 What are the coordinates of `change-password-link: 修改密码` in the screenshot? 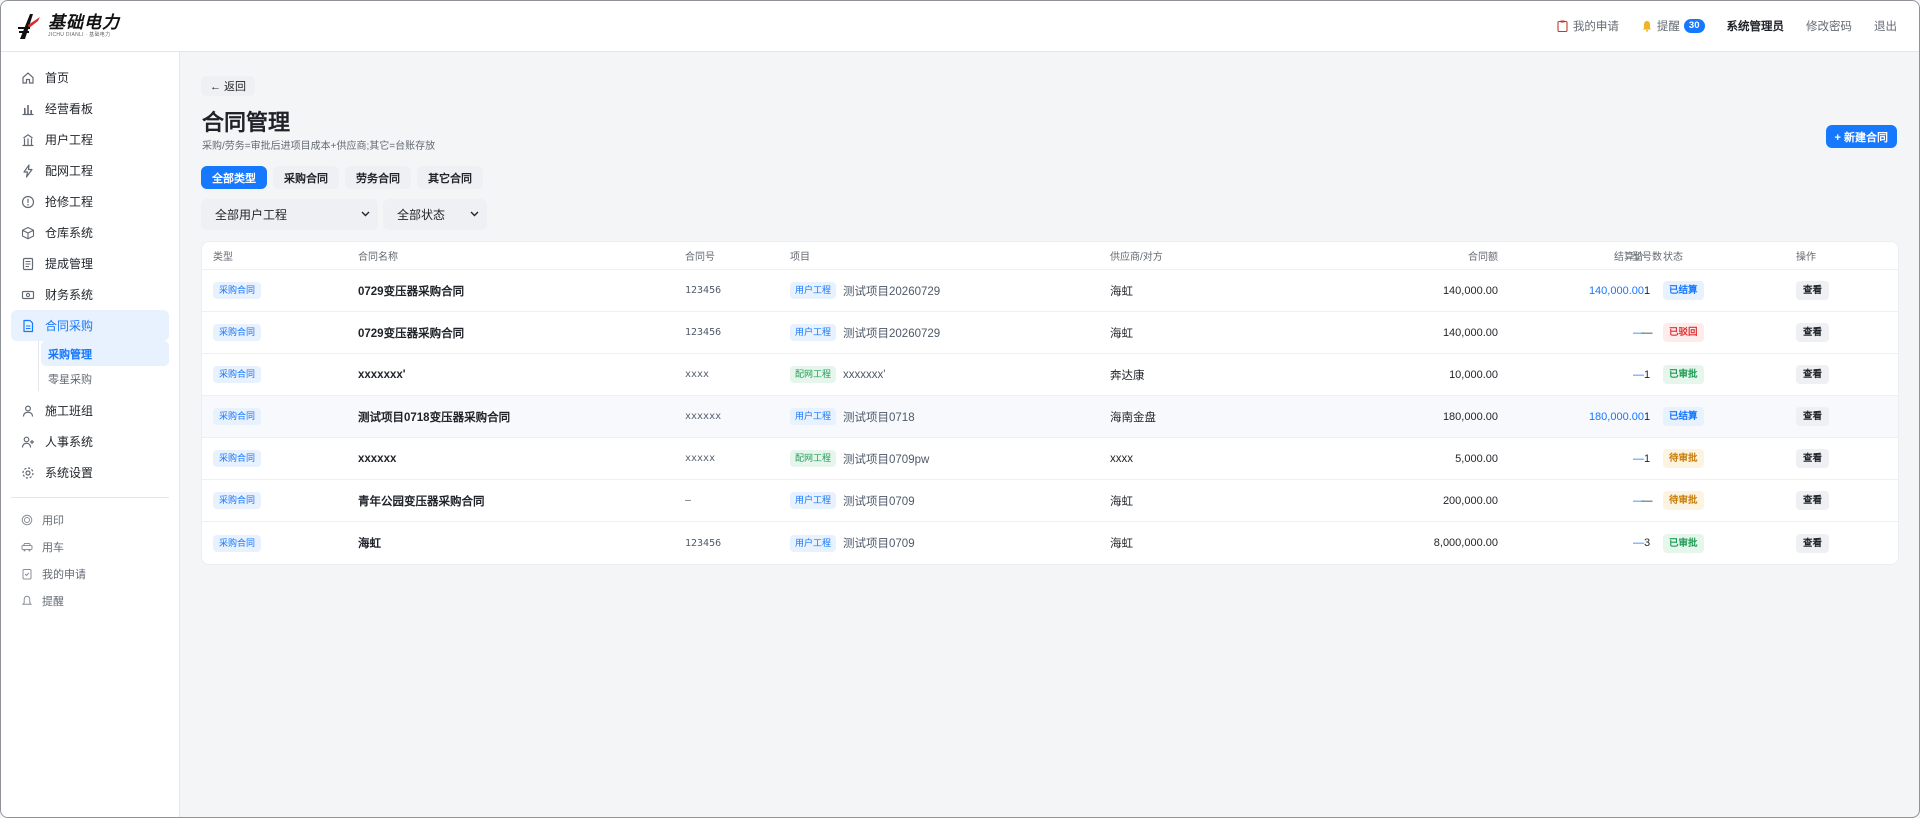 It's located at (1829, 26).